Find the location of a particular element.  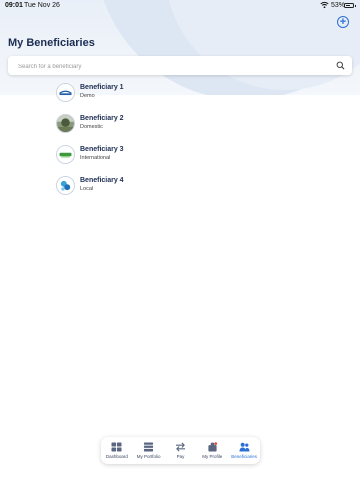

beneficiary-type: Domestic is located at coordinates (91, 127).